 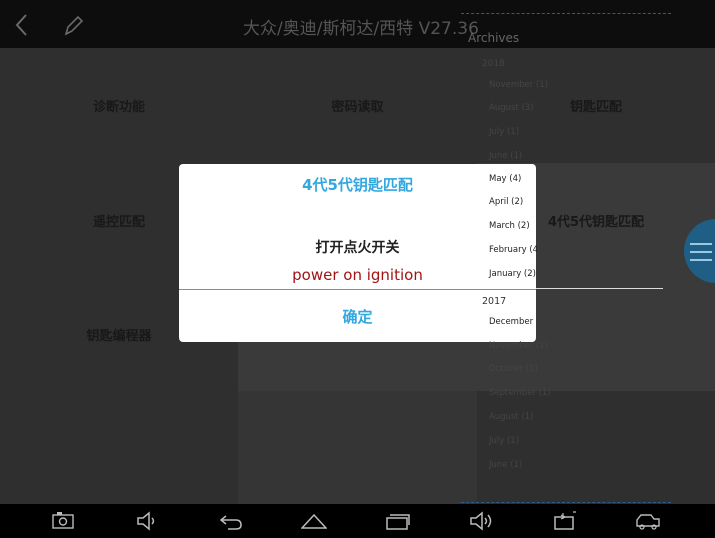 I want to click on dialog-message: 打开点火开关, so click(x=357, y=248).